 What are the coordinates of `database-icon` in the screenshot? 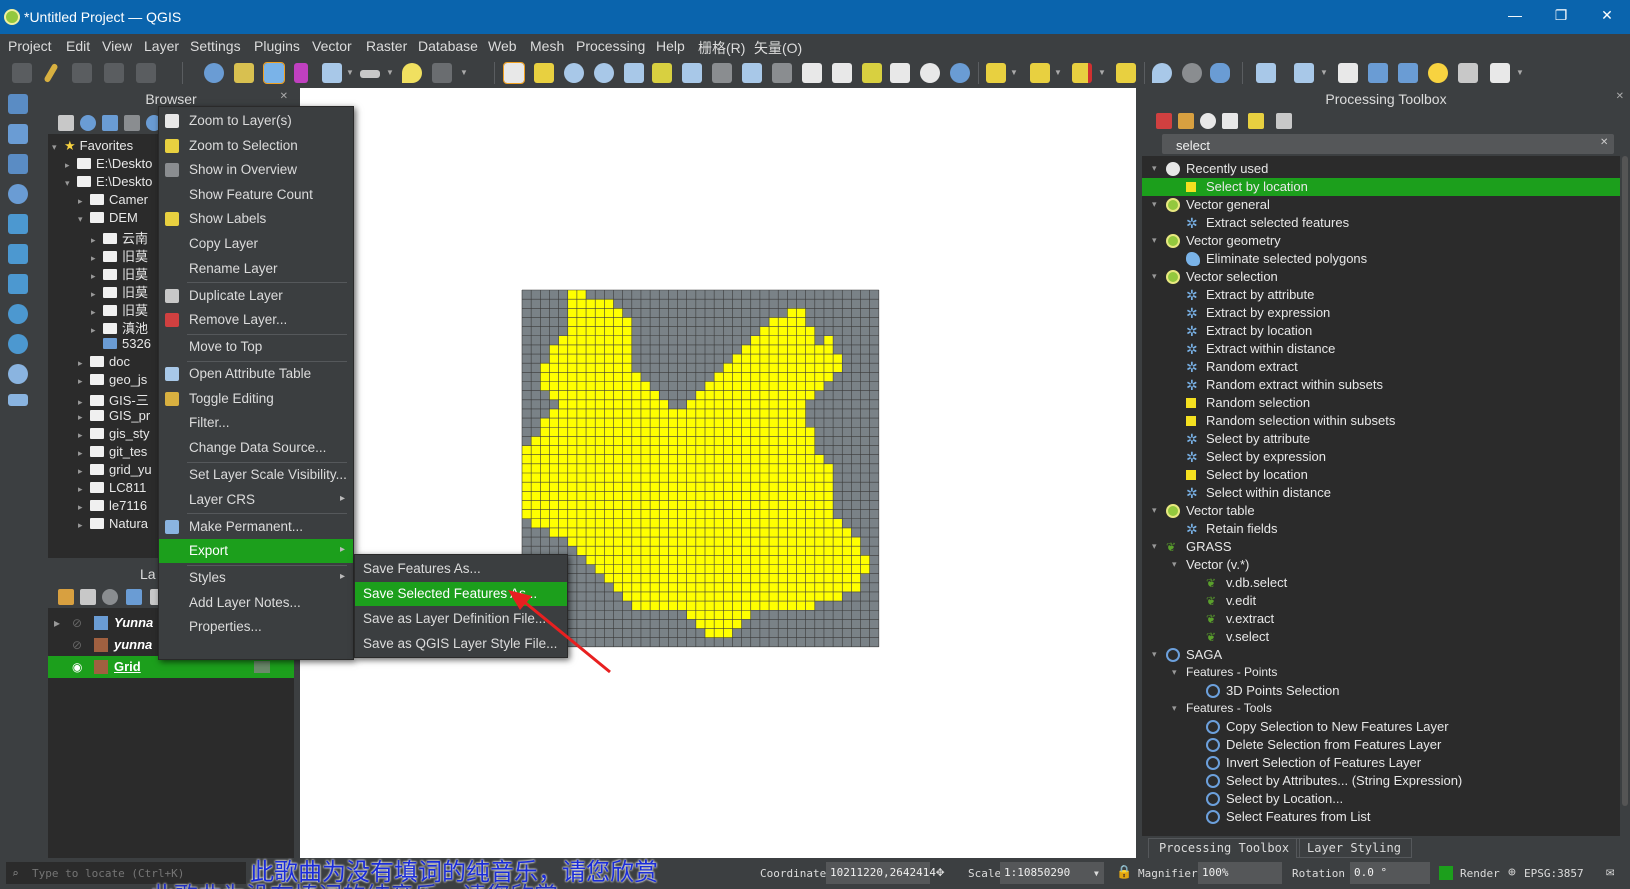 It's located at (1220, 73).